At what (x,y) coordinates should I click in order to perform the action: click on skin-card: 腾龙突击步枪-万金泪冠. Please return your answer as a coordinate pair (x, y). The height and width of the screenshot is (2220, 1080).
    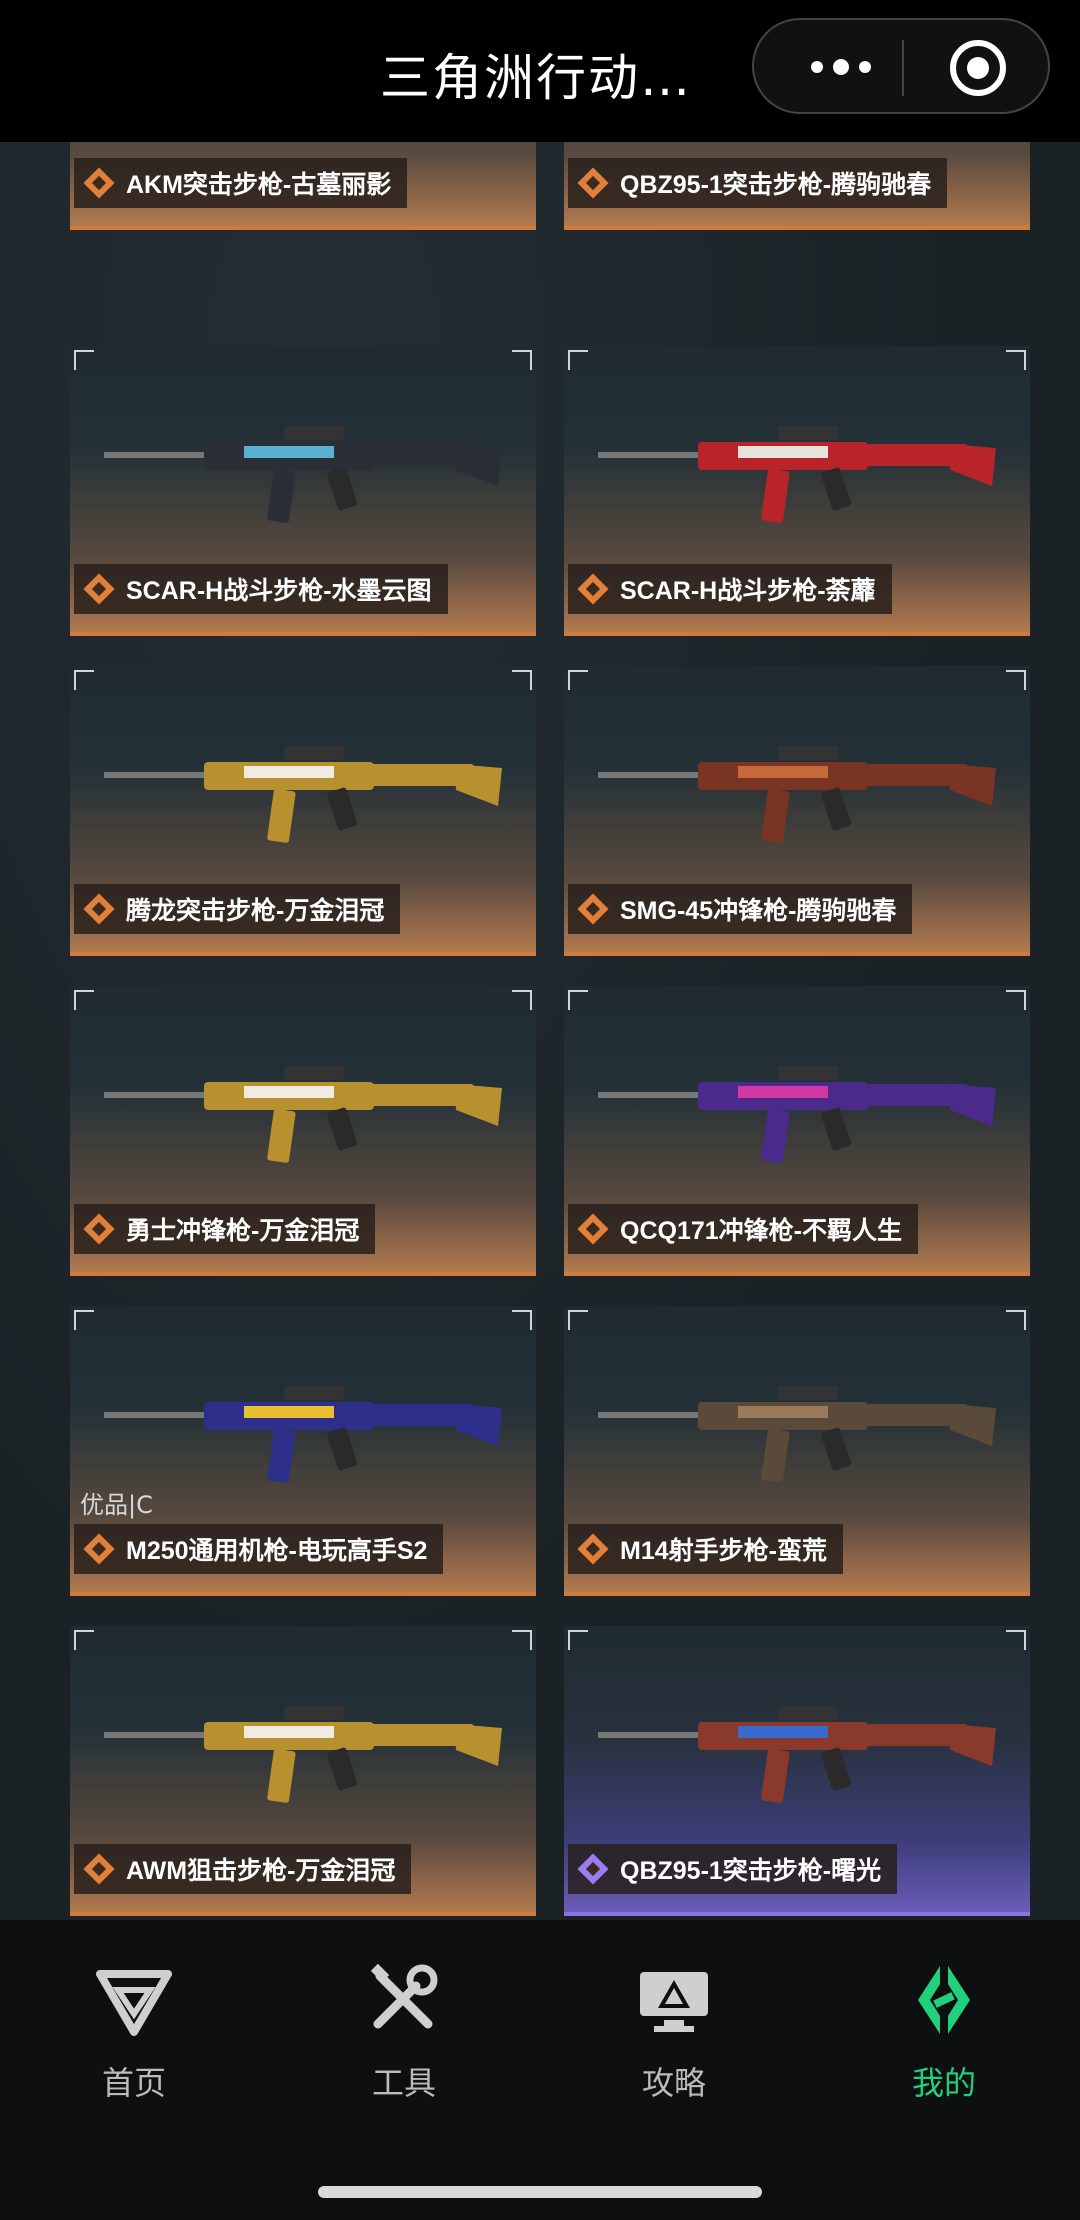
    Looking at the image, I should click on (303, 811).